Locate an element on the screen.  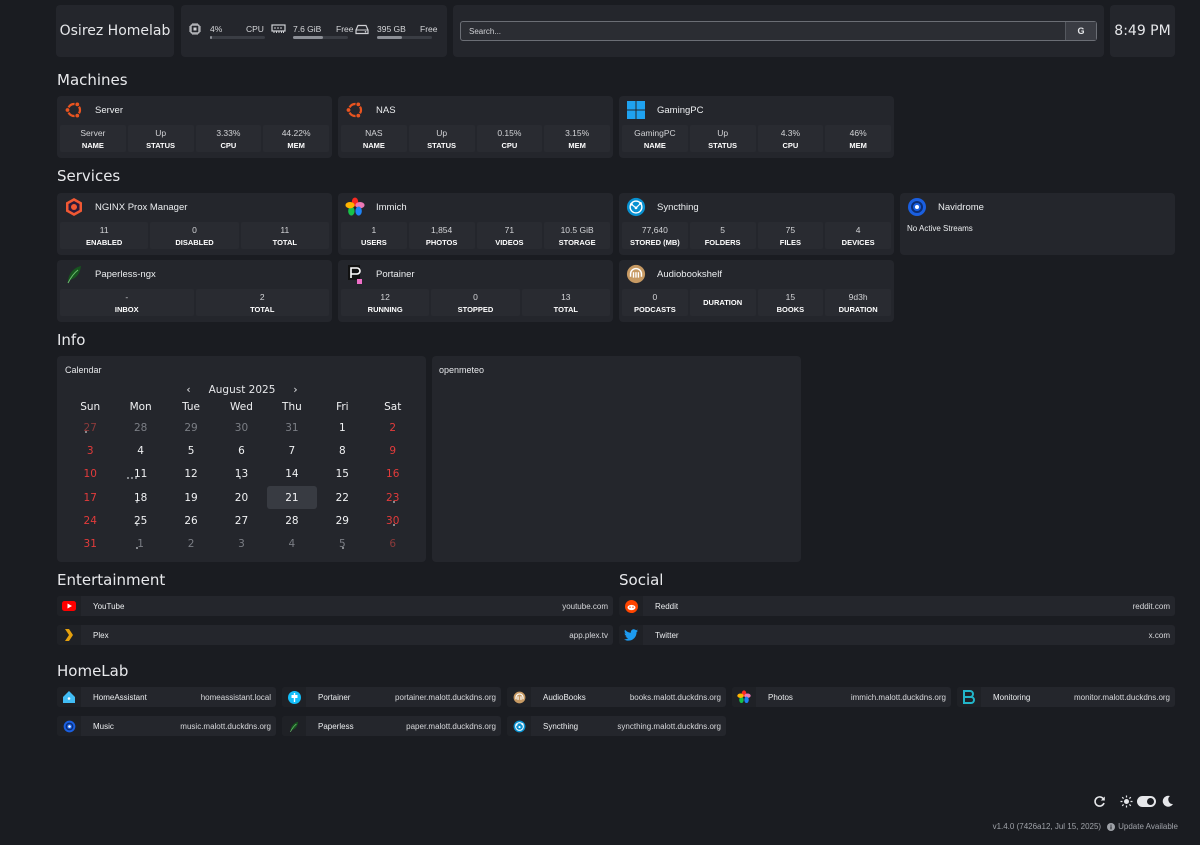
calendar-day: 11 is located at coordinates (140, 474).